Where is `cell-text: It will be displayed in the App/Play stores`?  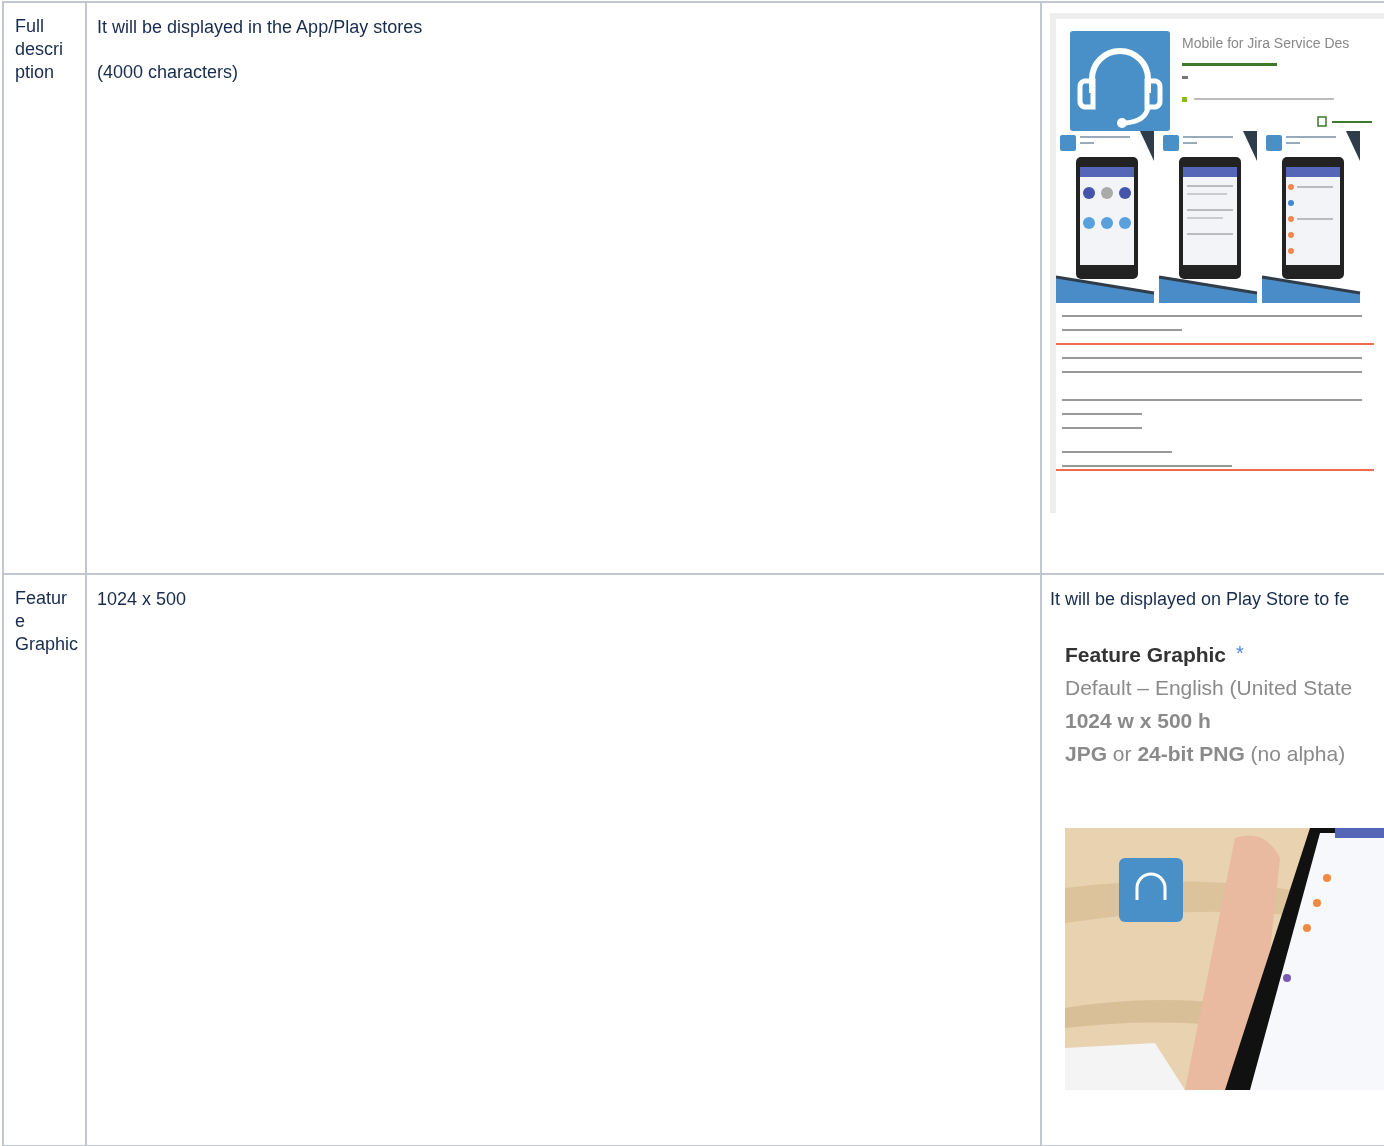 cell-text: It will be displayed in the App/Play stores is located at coordinates (260, 27).